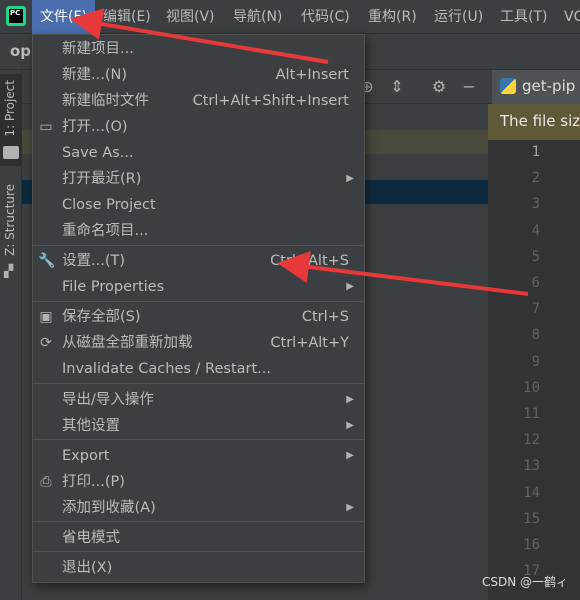 The width and height of the screenshot is (580, 600). Describe the element at coordinates (47, 261) in the screenshot. I see `wrench-icon: 🔧` at that location.